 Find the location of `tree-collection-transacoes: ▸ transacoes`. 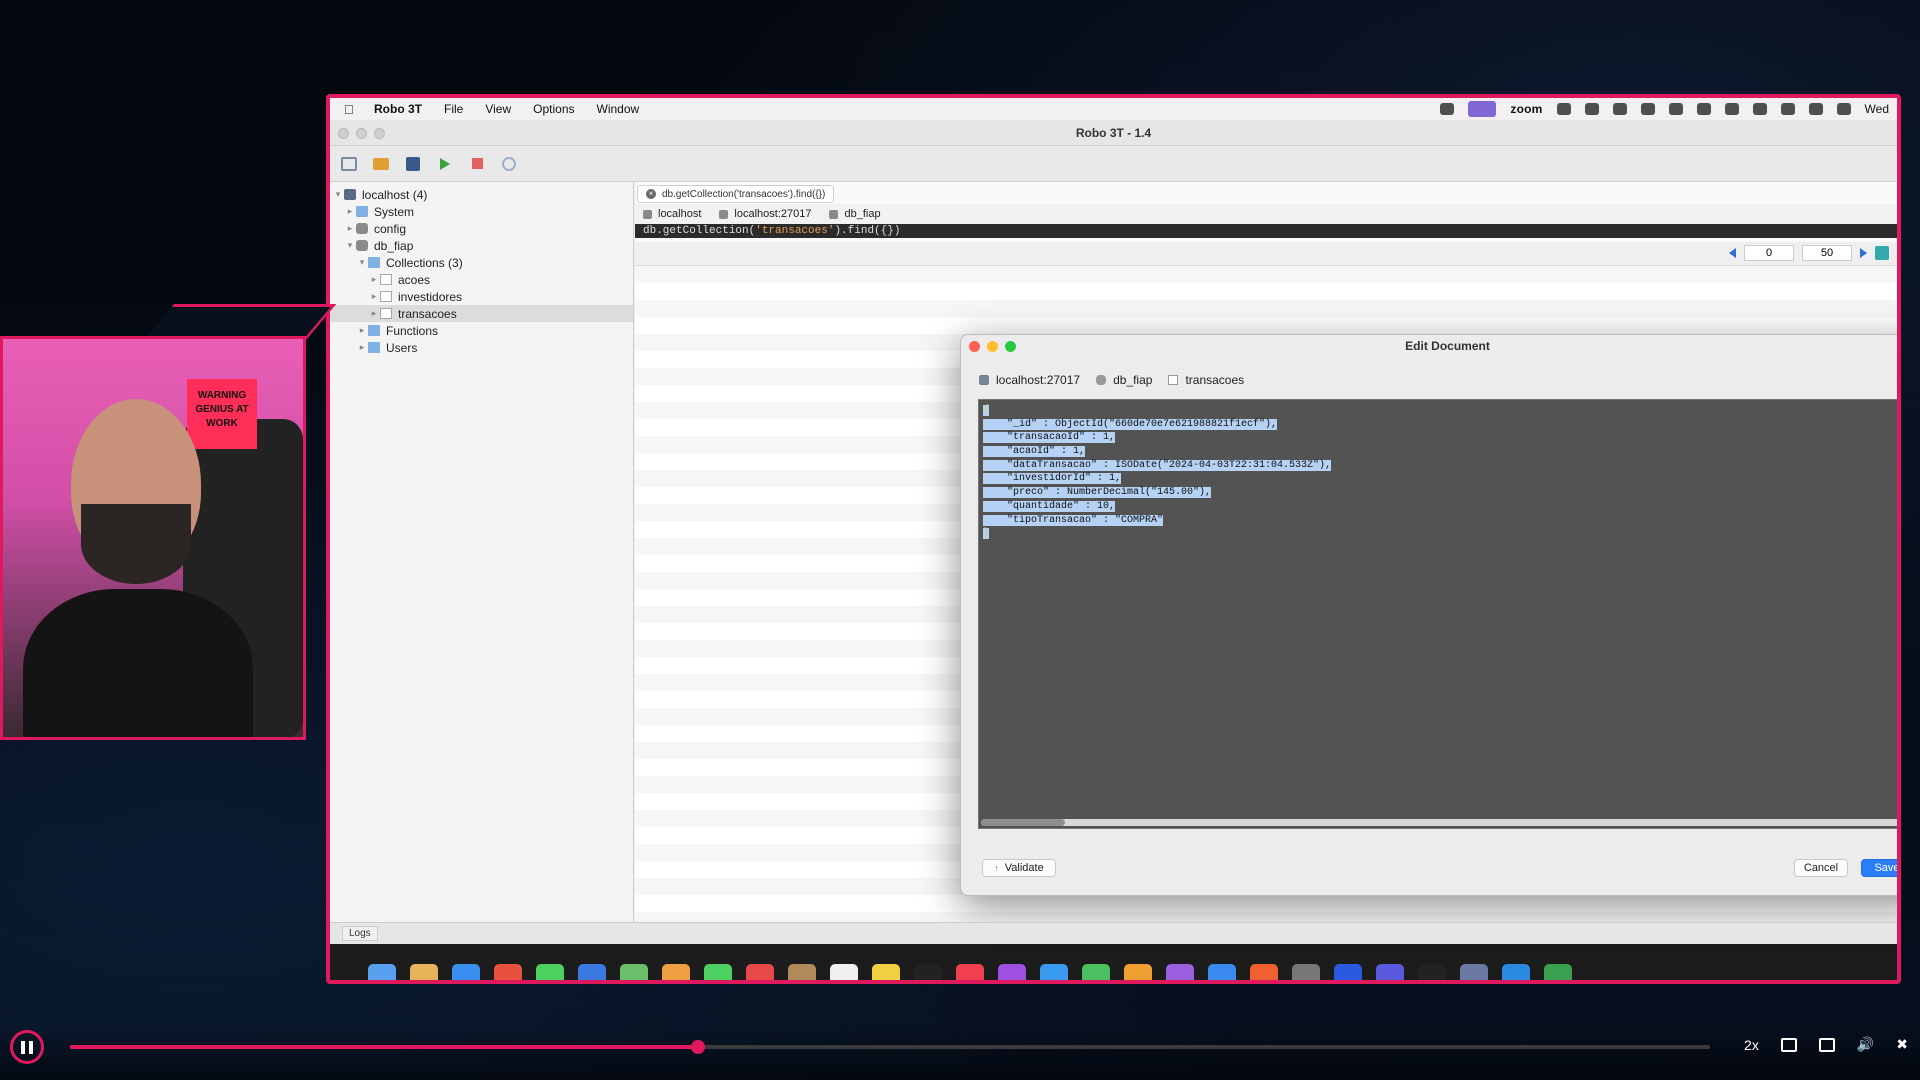

tree-collection-transacoes: ▸ transacoes is located at coordinates (481, 313).